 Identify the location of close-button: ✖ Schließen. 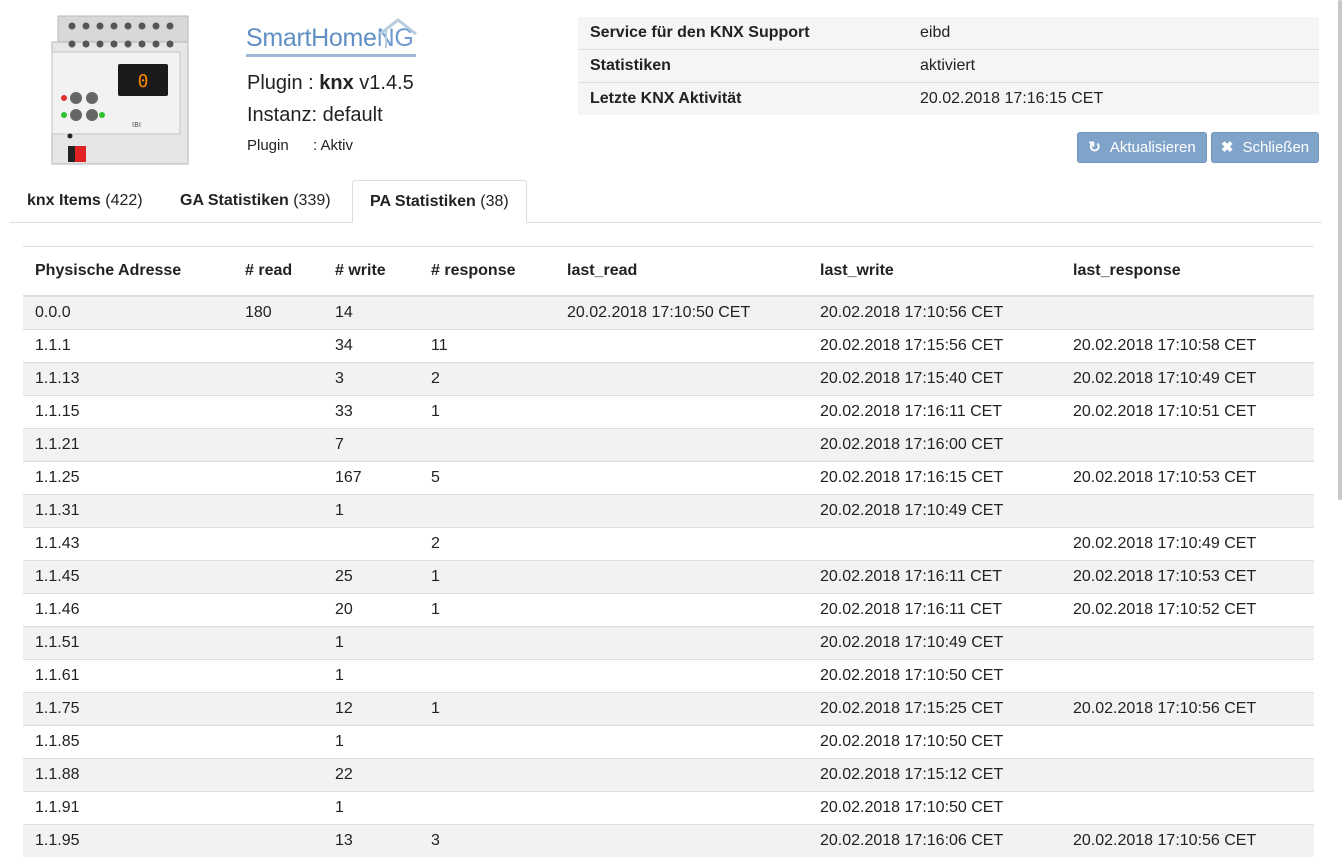
(1265, 147).